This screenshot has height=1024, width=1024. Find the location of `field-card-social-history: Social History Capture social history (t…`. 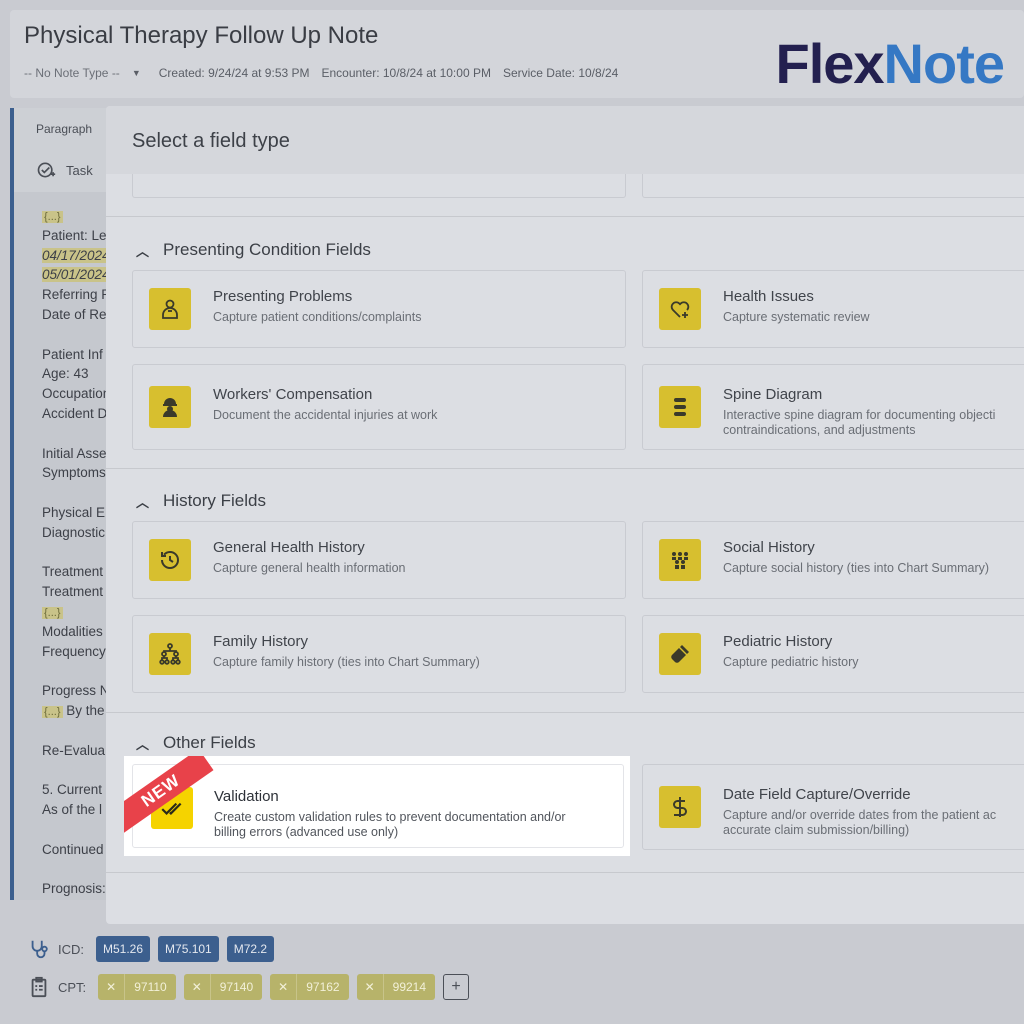

field-card-social-history: Social History Capture social history (t… is located at coordinates (833, 560).